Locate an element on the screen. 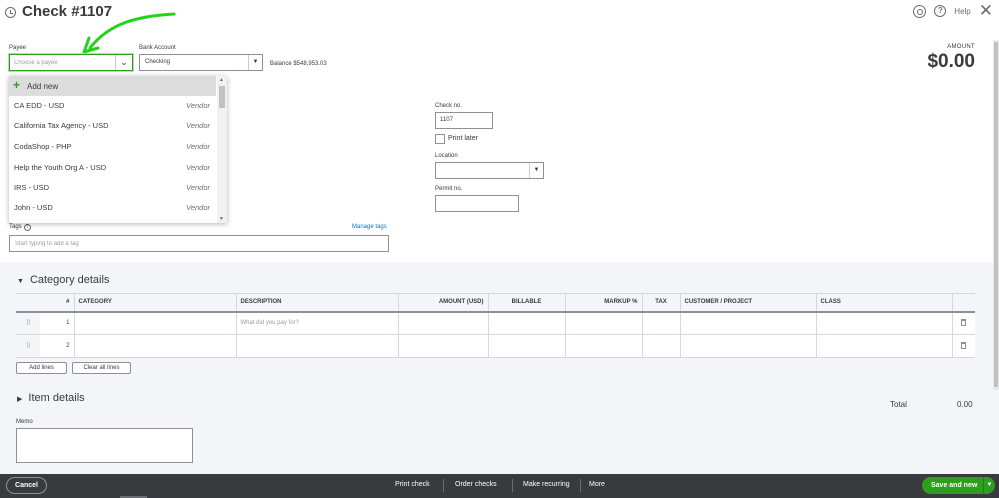  payee-option: Help the Youth Org A - USD Vendor is located at coordinates (112, 168).